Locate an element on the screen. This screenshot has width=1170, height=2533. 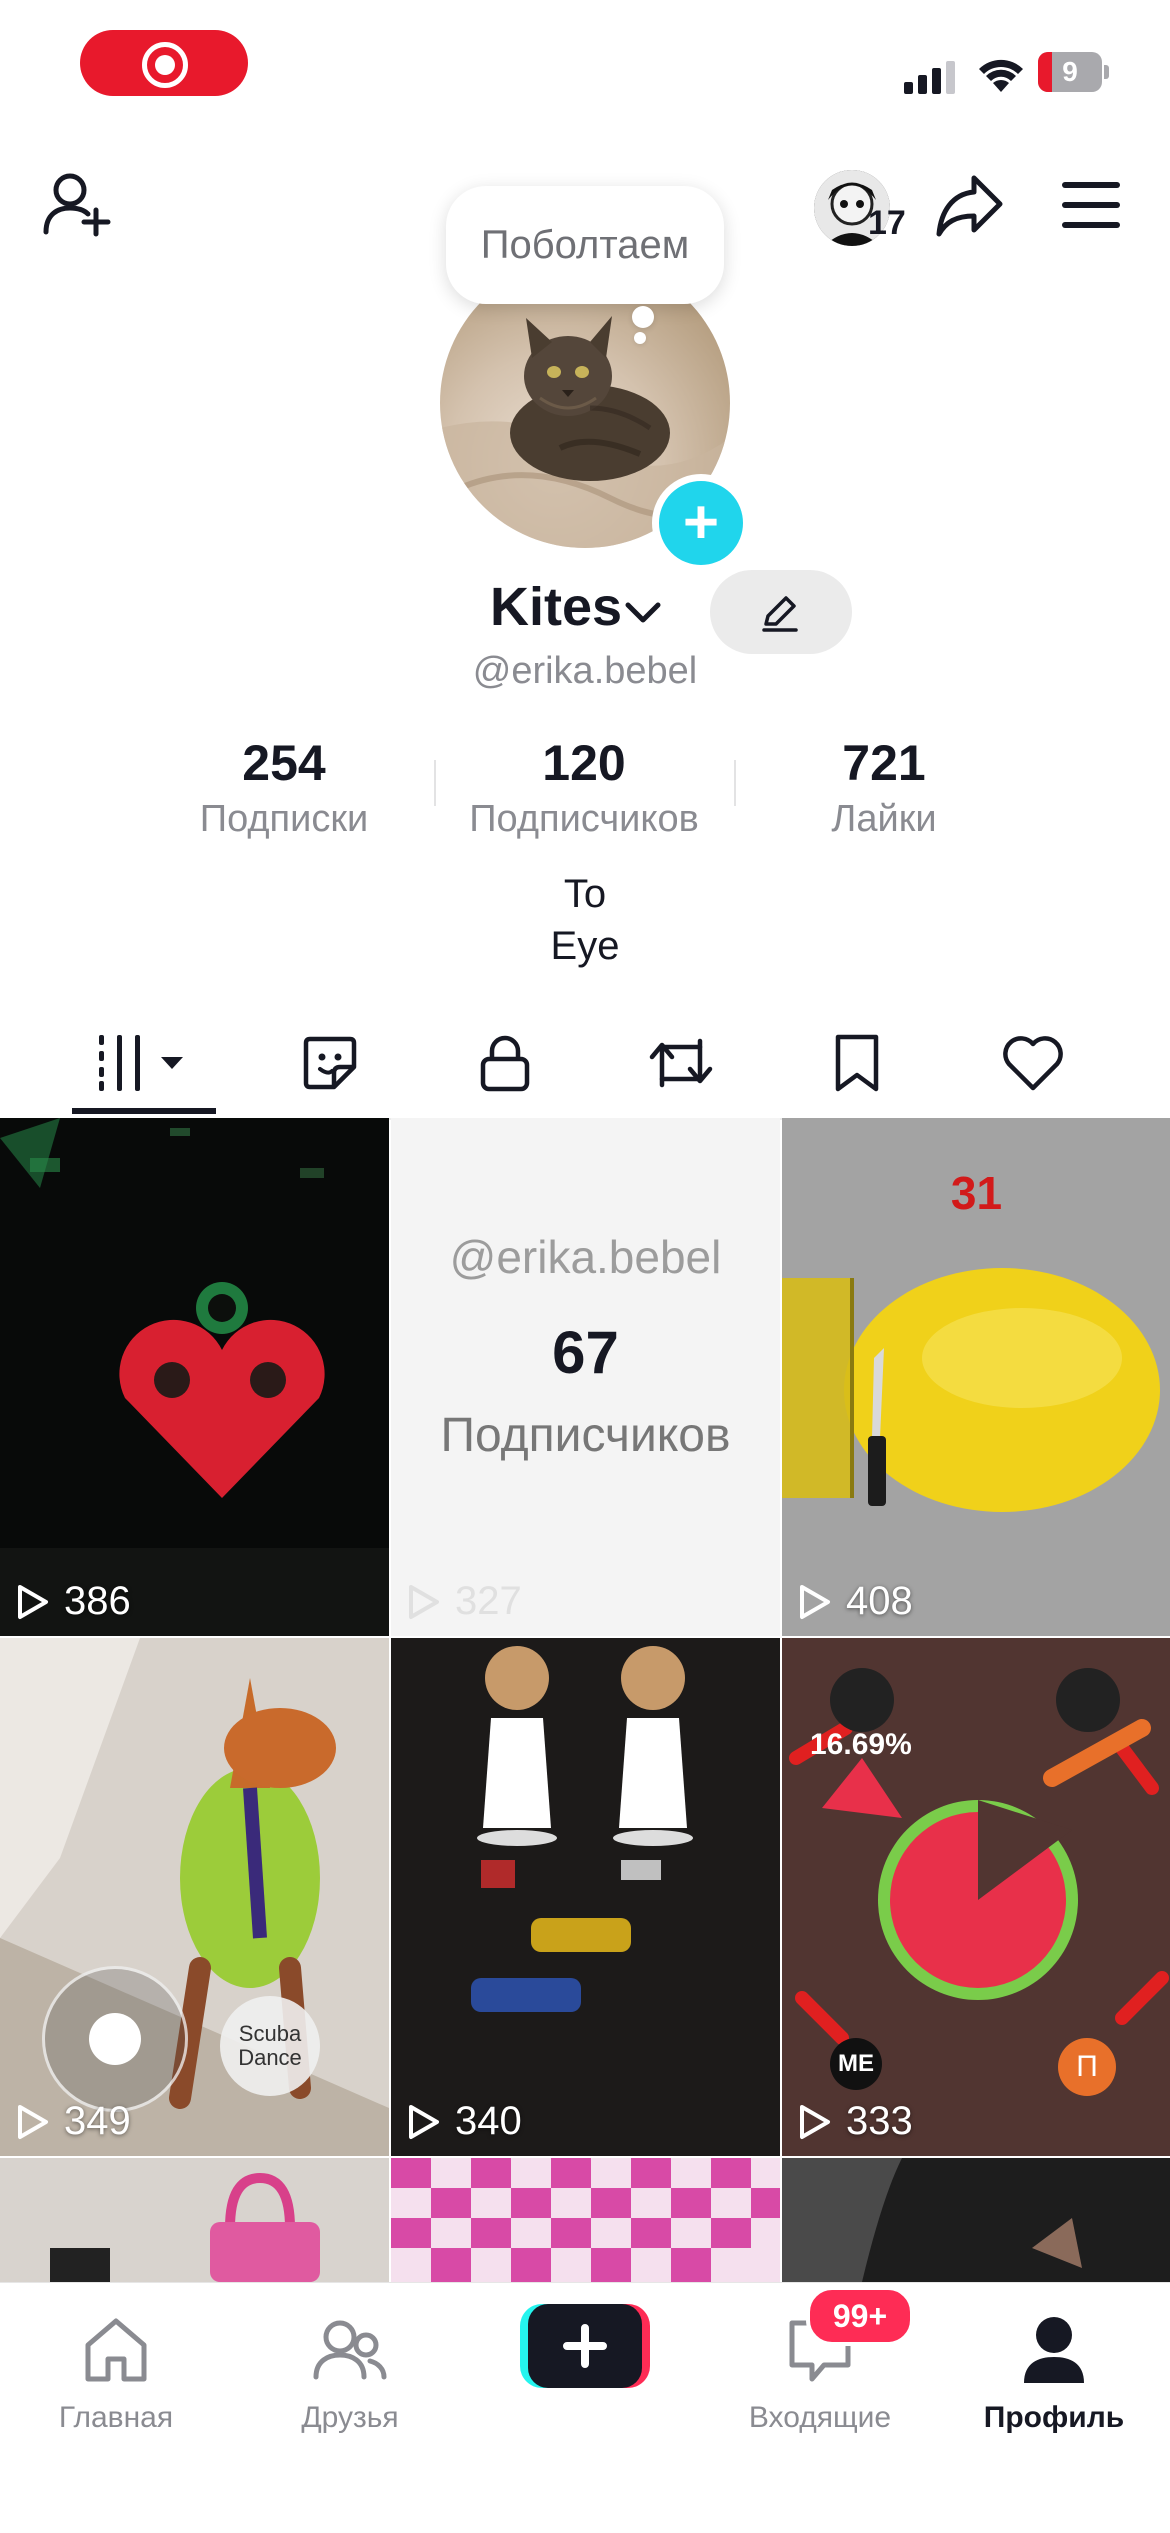
profile-bio: To Eye is located at coordinates (585, 920).